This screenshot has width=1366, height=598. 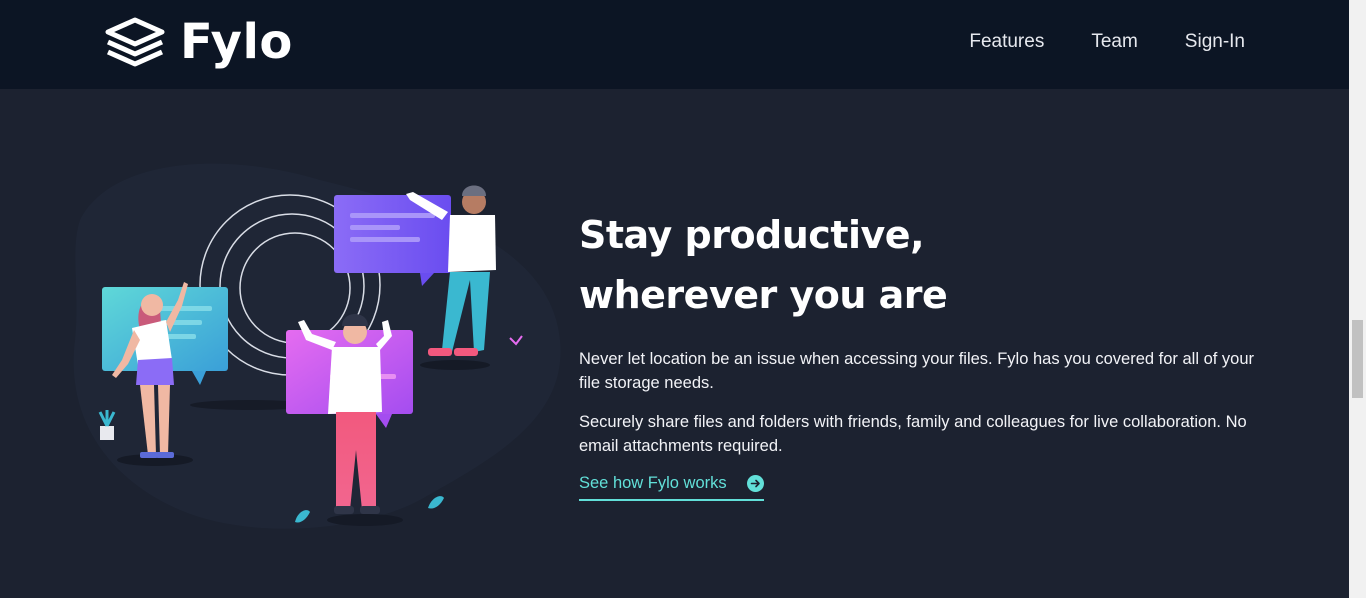 What do you see at coordinates (653, 483) in the screenshot?
I see `cta-label: See how Fylo works` at bounding box center [653, 483].